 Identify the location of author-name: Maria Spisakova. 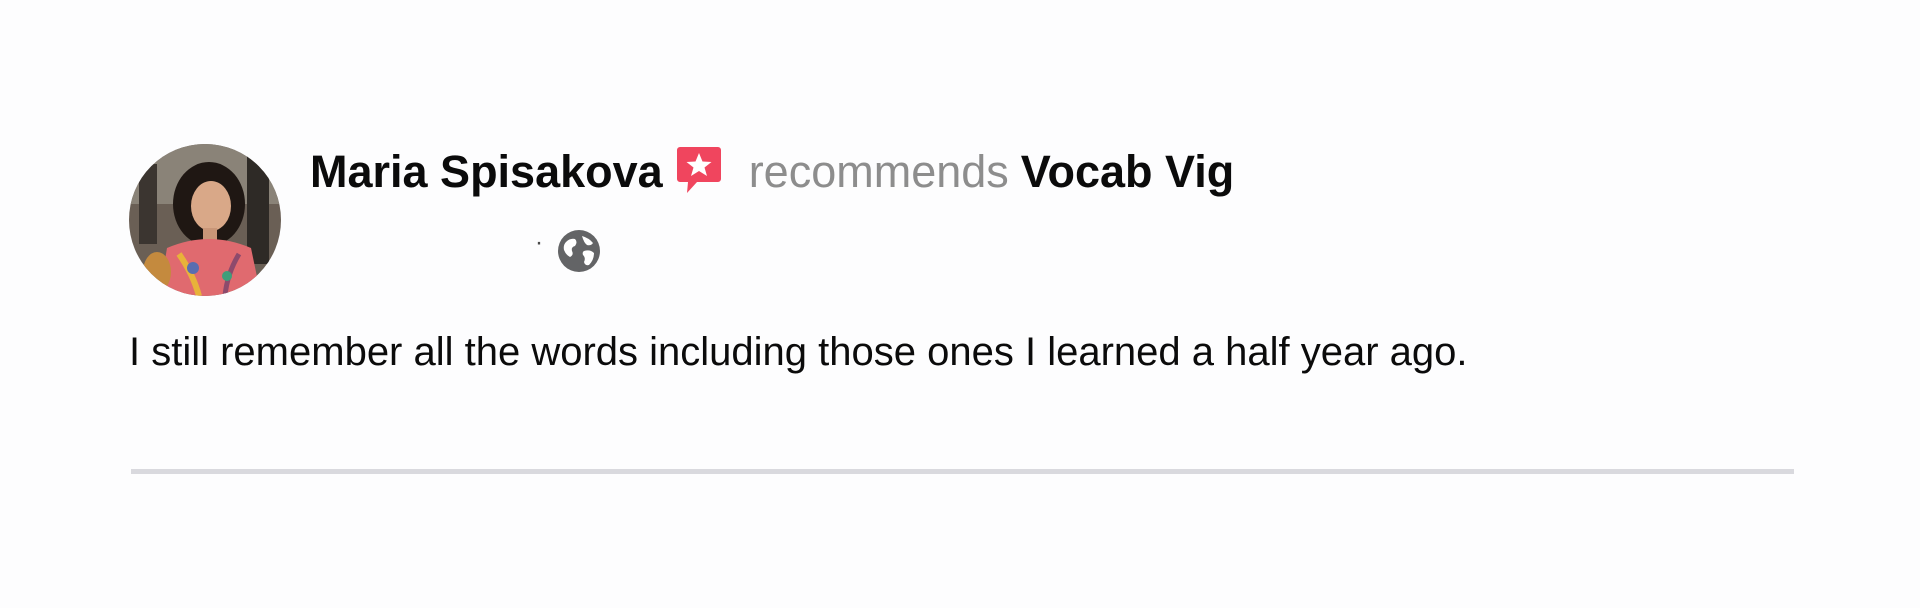
(486, 172).